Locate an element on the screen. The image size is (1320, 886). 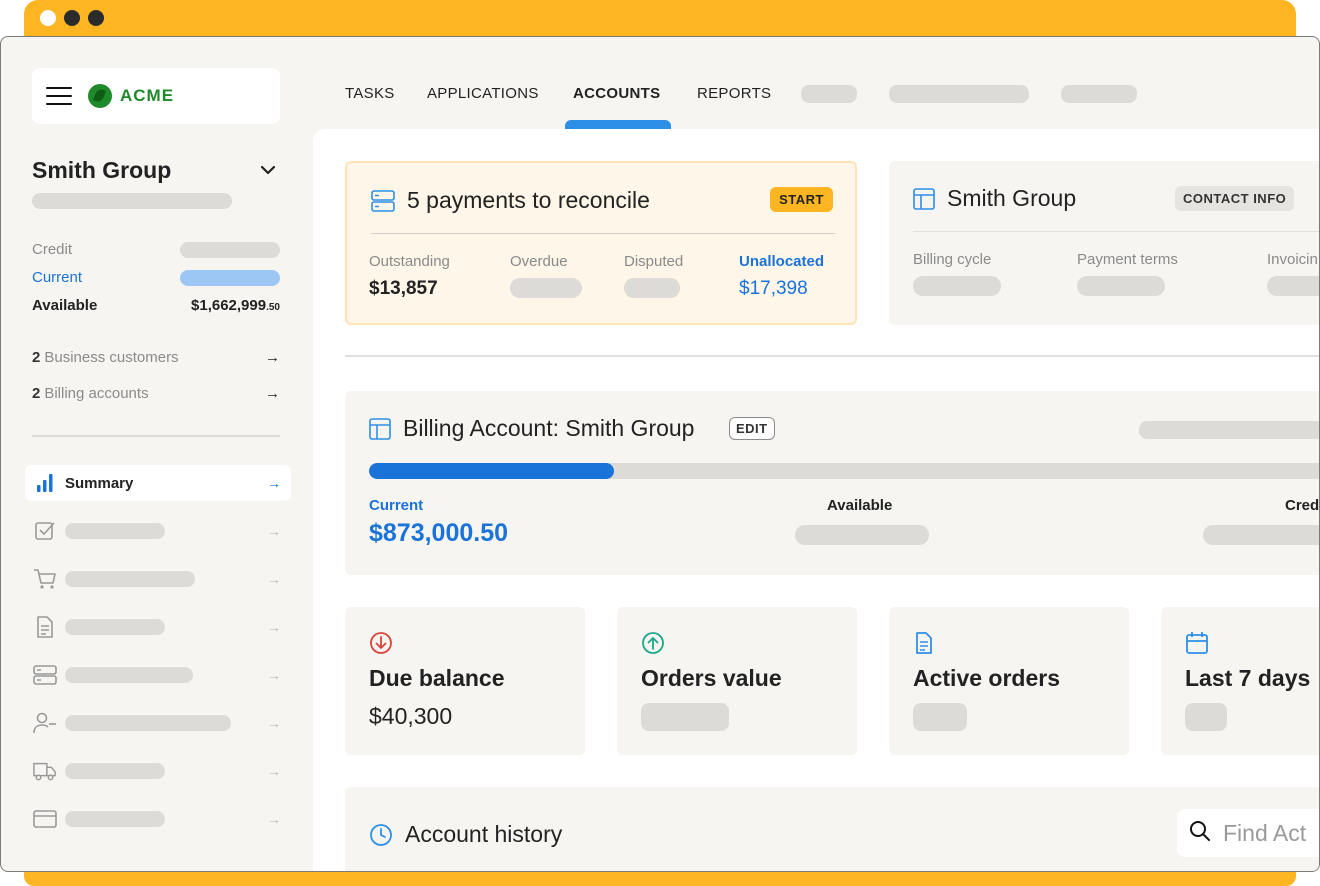
billing-cycle-stat: Billing cycle is located at coordinates (957, 273).